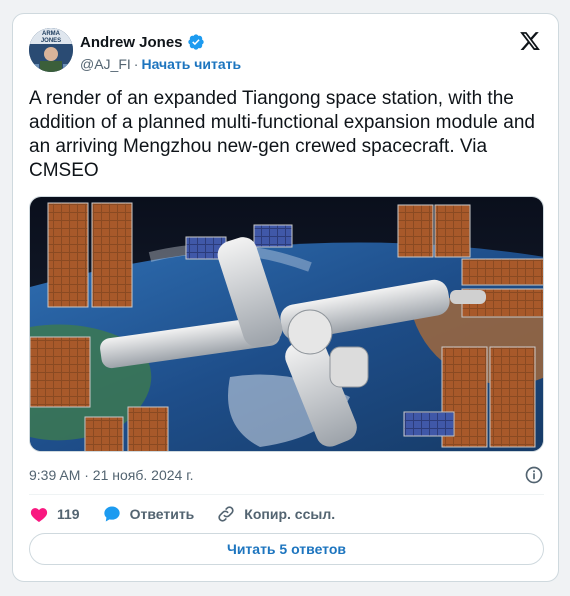 Image resolution: width=570 pixels, height=596 pixels. What do you see at coordinates (191, 64) in the screenshot?
I see `follow-button: Начать читать` at bounding box center [191, 64].